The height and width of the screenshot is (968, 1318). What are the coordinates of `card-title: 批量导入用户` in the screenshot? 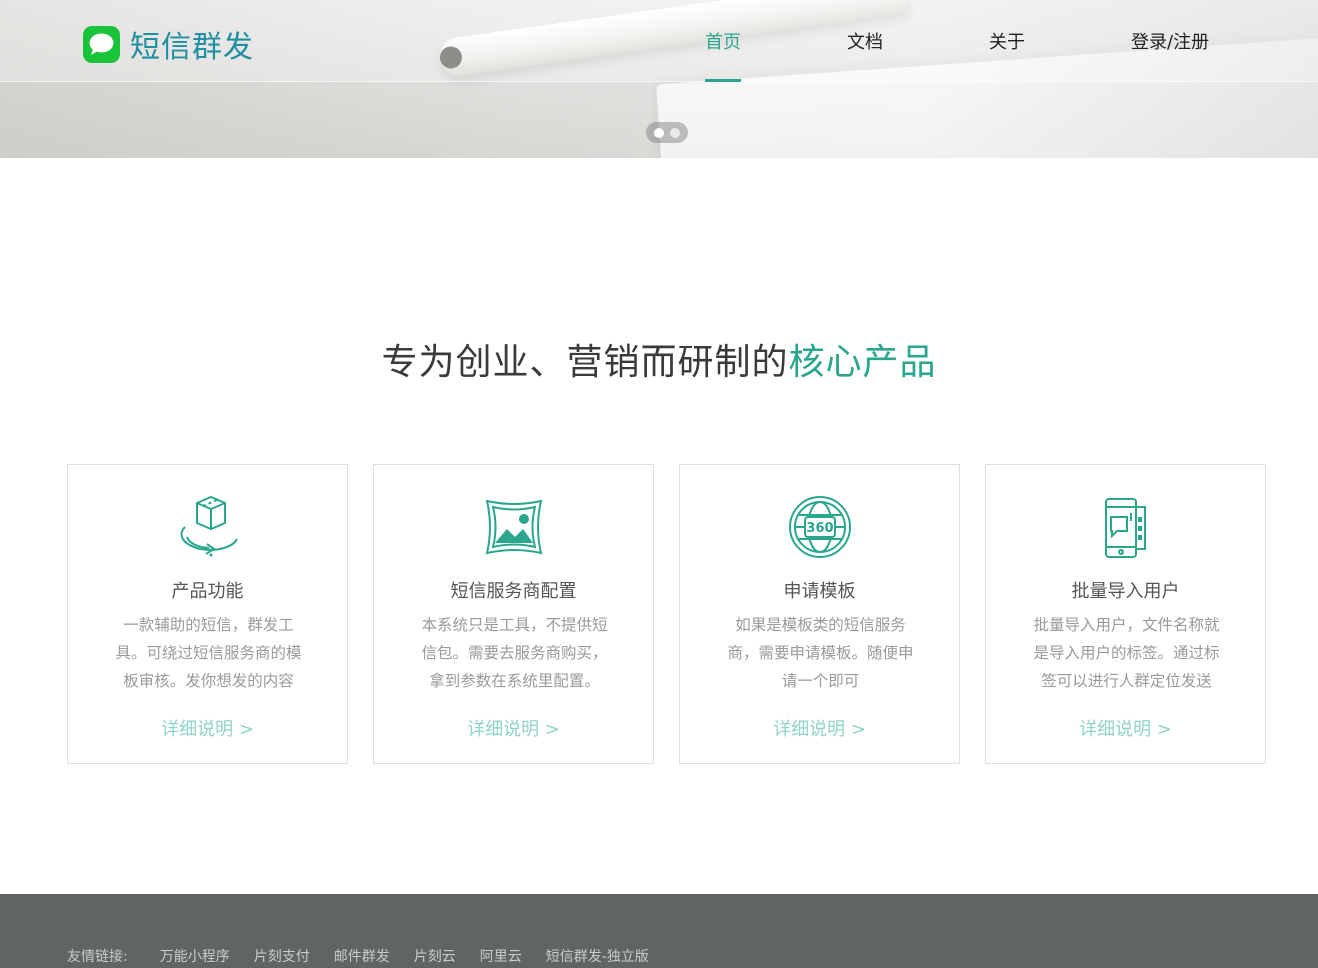 It's located at (1125, 591).